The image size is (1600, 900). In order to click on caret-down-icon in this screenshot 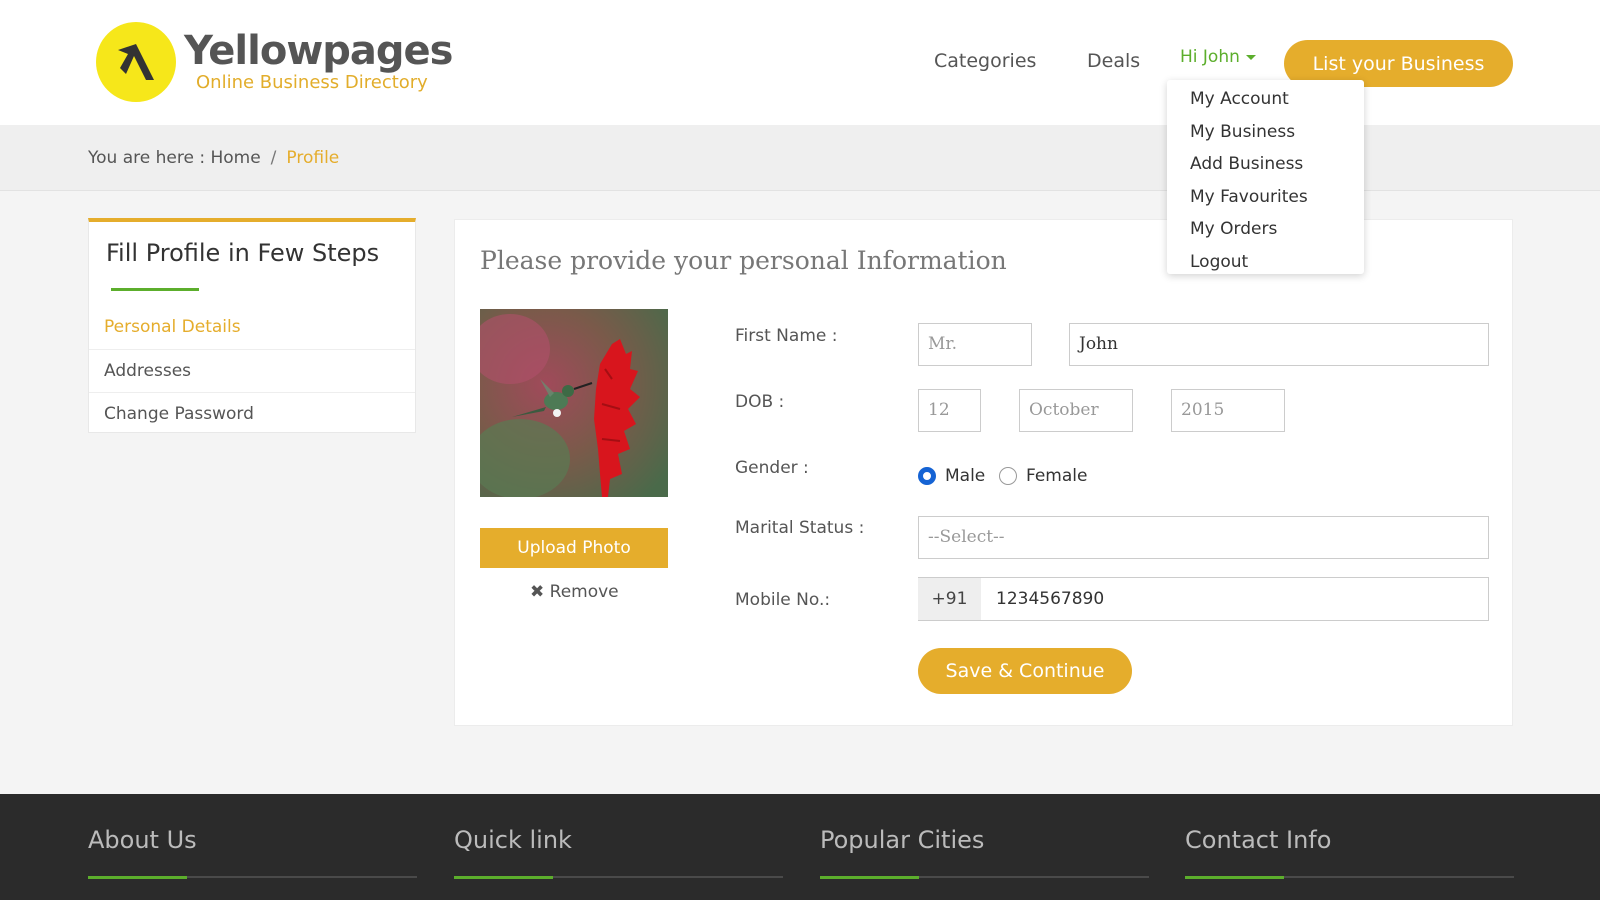, I will do `click(1250, 57)`.